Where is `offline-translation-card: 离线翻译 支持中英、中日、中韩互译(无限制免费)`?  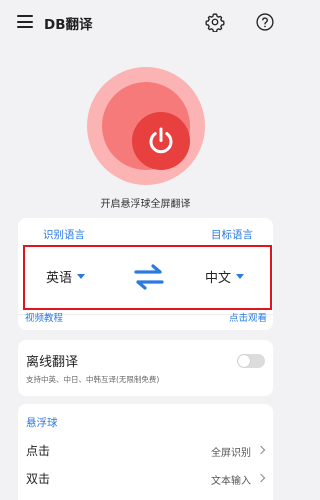 offline-translation-card: 离线翻译 支持中英、中日、中韩互译(无限制免费) is located at coordinates (145, 368).